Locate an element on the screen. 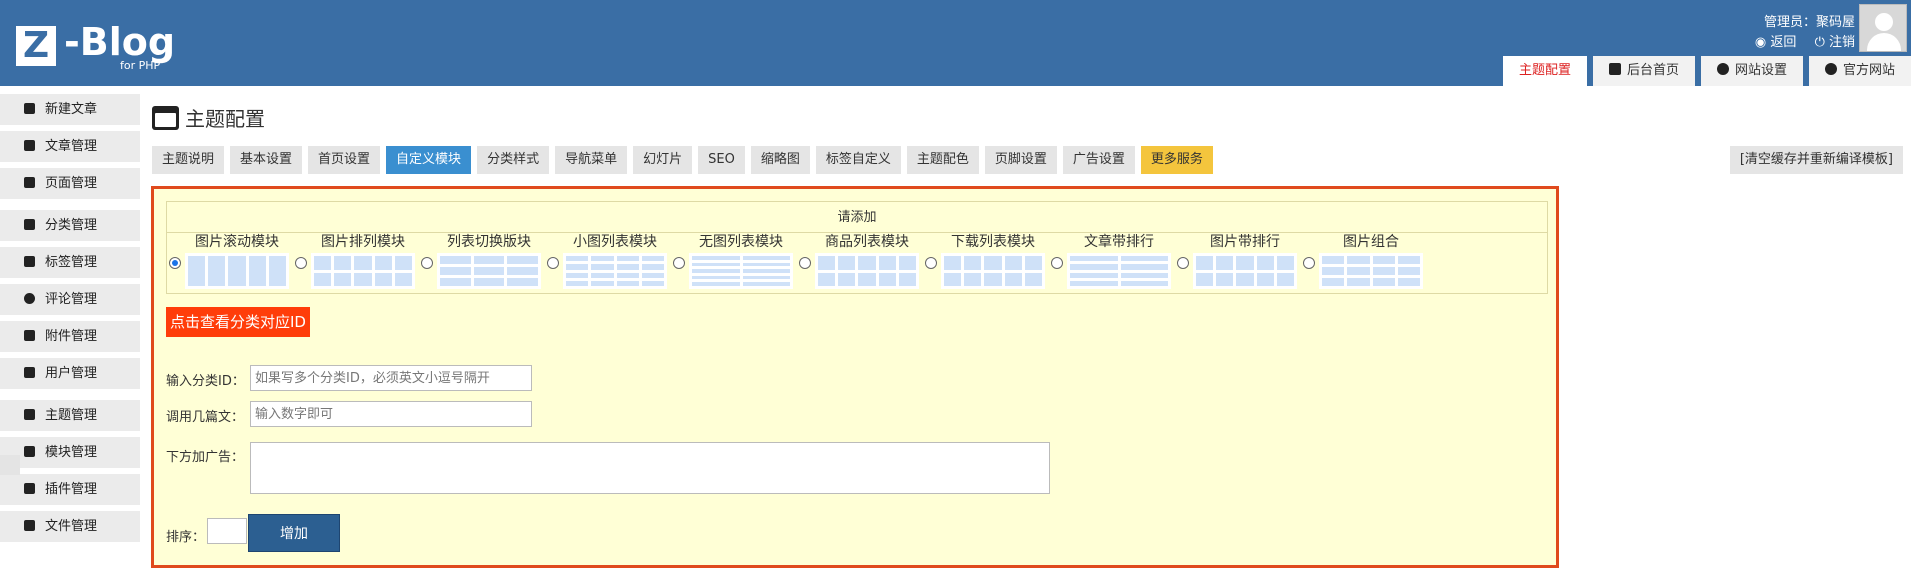 This screenshot has width=1911, height=571. module-option: 图片排列模块 is located at coordinates (356, 263).